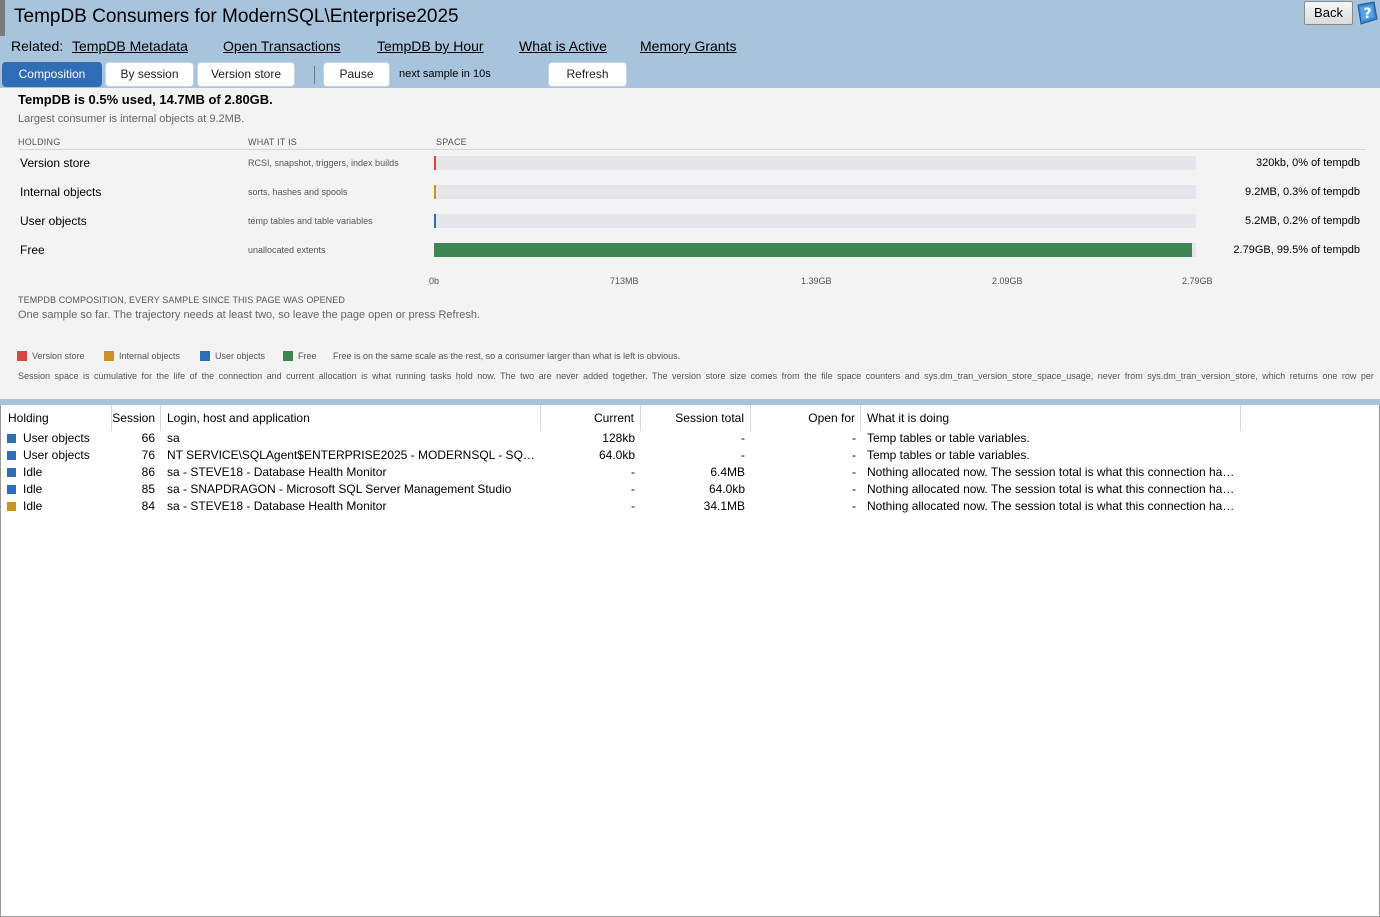 This screenshot has height=917, width=1380. Describe the element at coordinates (61, 192) in the screenshot. I see `row-internal-objects-name: Internal objects` at that location.